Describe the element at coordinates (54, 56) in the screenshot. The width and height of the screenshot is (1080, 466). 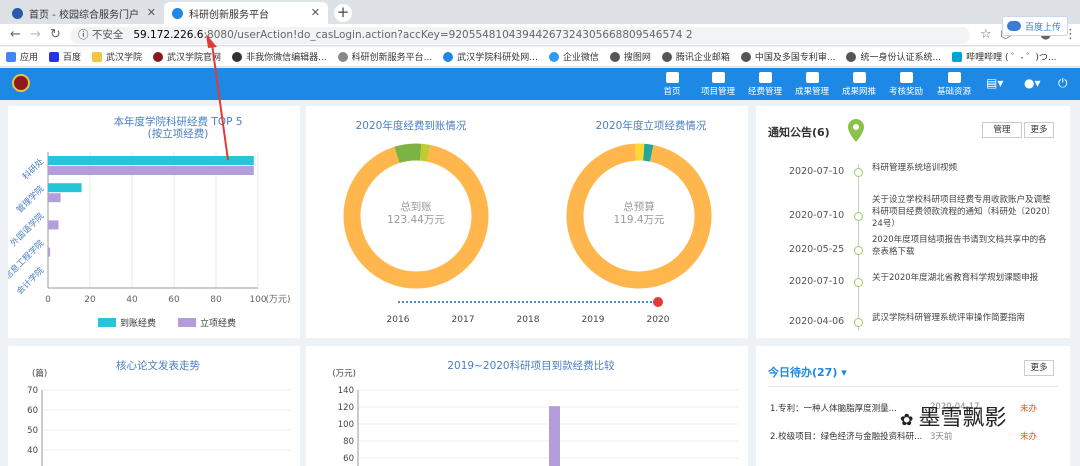
I see `baidu-icon` at that location.